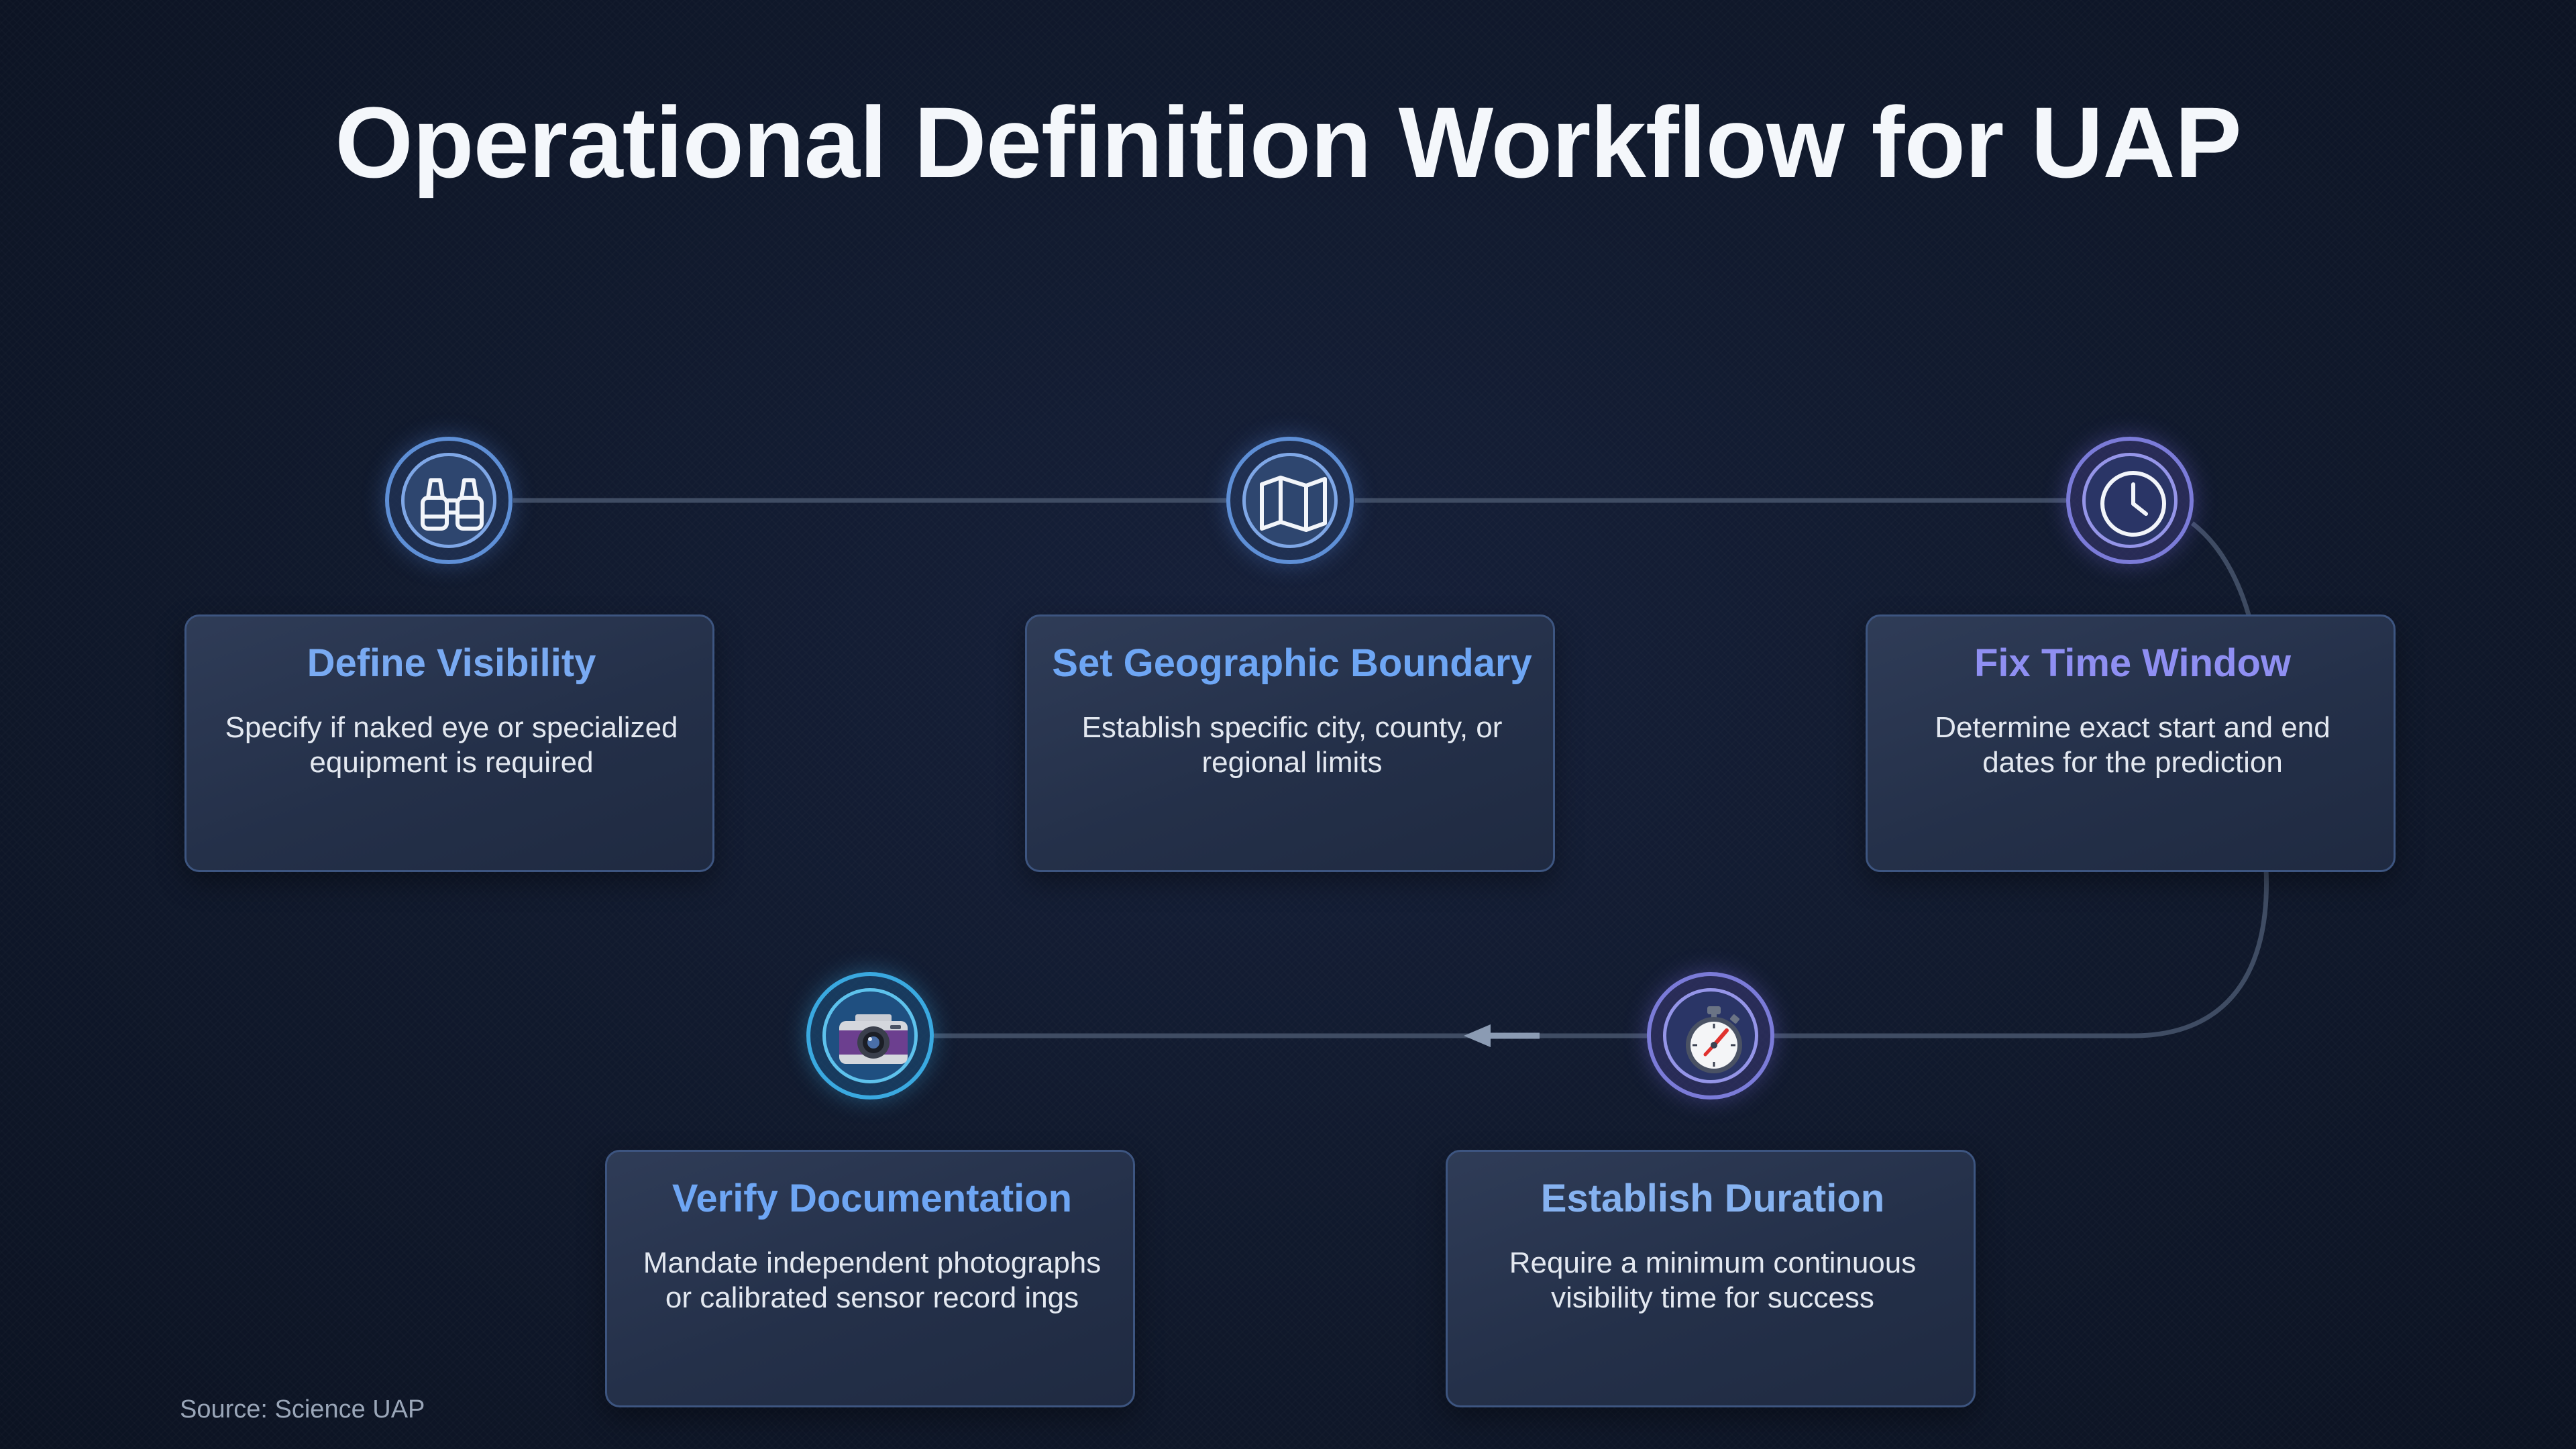 The image size is (2576, 1449). I want to click on step-title: Verify Documentation, so click(872, 1198).